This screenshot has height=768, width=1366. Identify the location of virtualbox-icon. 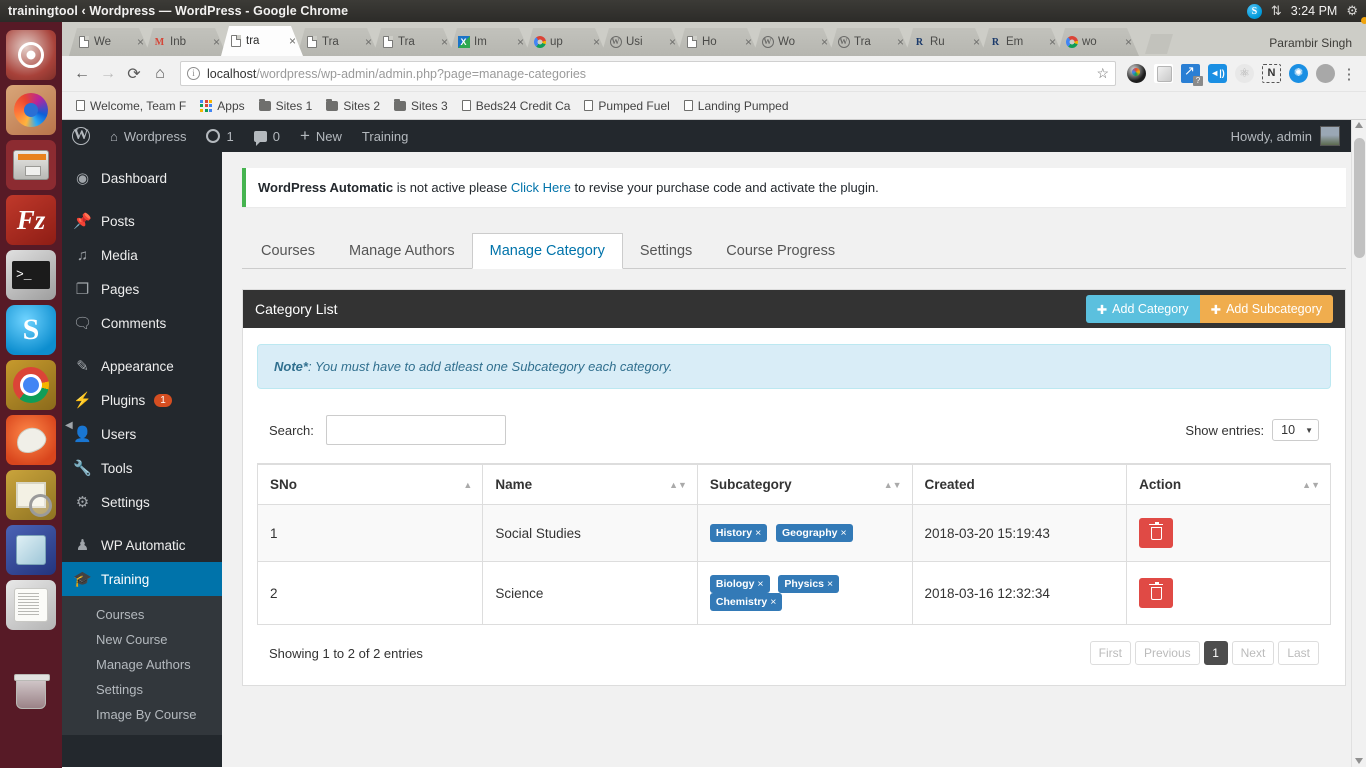
(31, 550).